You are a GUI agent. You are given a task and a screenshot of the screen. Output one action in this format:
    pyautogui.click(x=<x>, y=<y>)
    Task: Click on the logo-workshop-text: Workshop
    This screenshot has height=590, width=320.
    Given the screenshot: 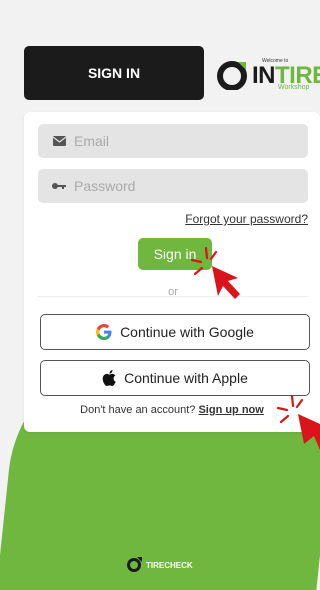 What is the action you would take?
    pyautogui.click(x=294, y=87)
    